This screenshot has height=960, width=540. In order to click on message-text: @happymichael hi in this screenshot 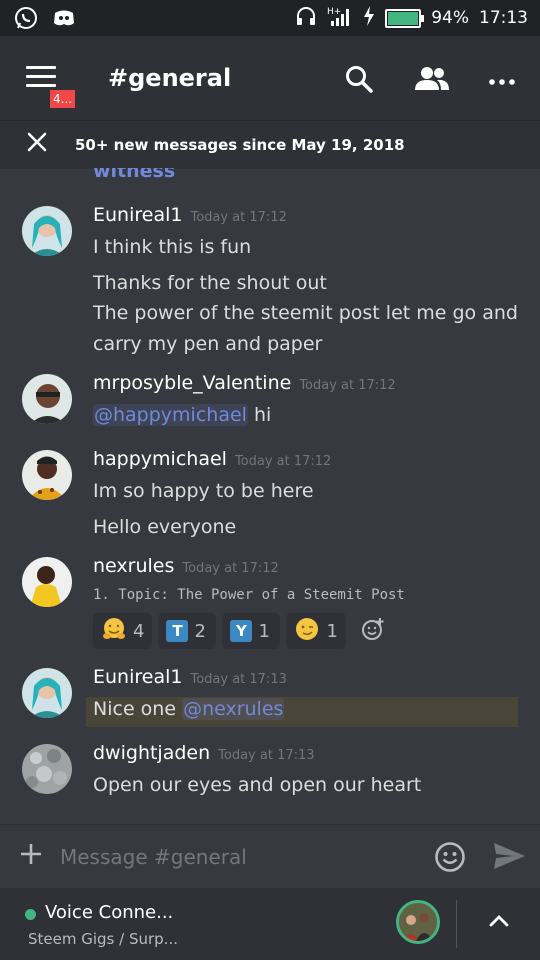, I will do `click(182, 415)`.